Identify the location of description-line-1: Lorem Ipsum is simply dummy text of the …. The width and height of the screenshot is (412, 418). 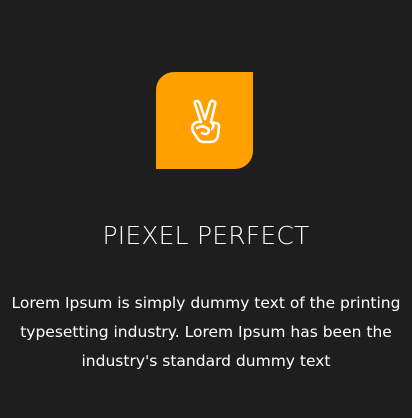
(206, 303).